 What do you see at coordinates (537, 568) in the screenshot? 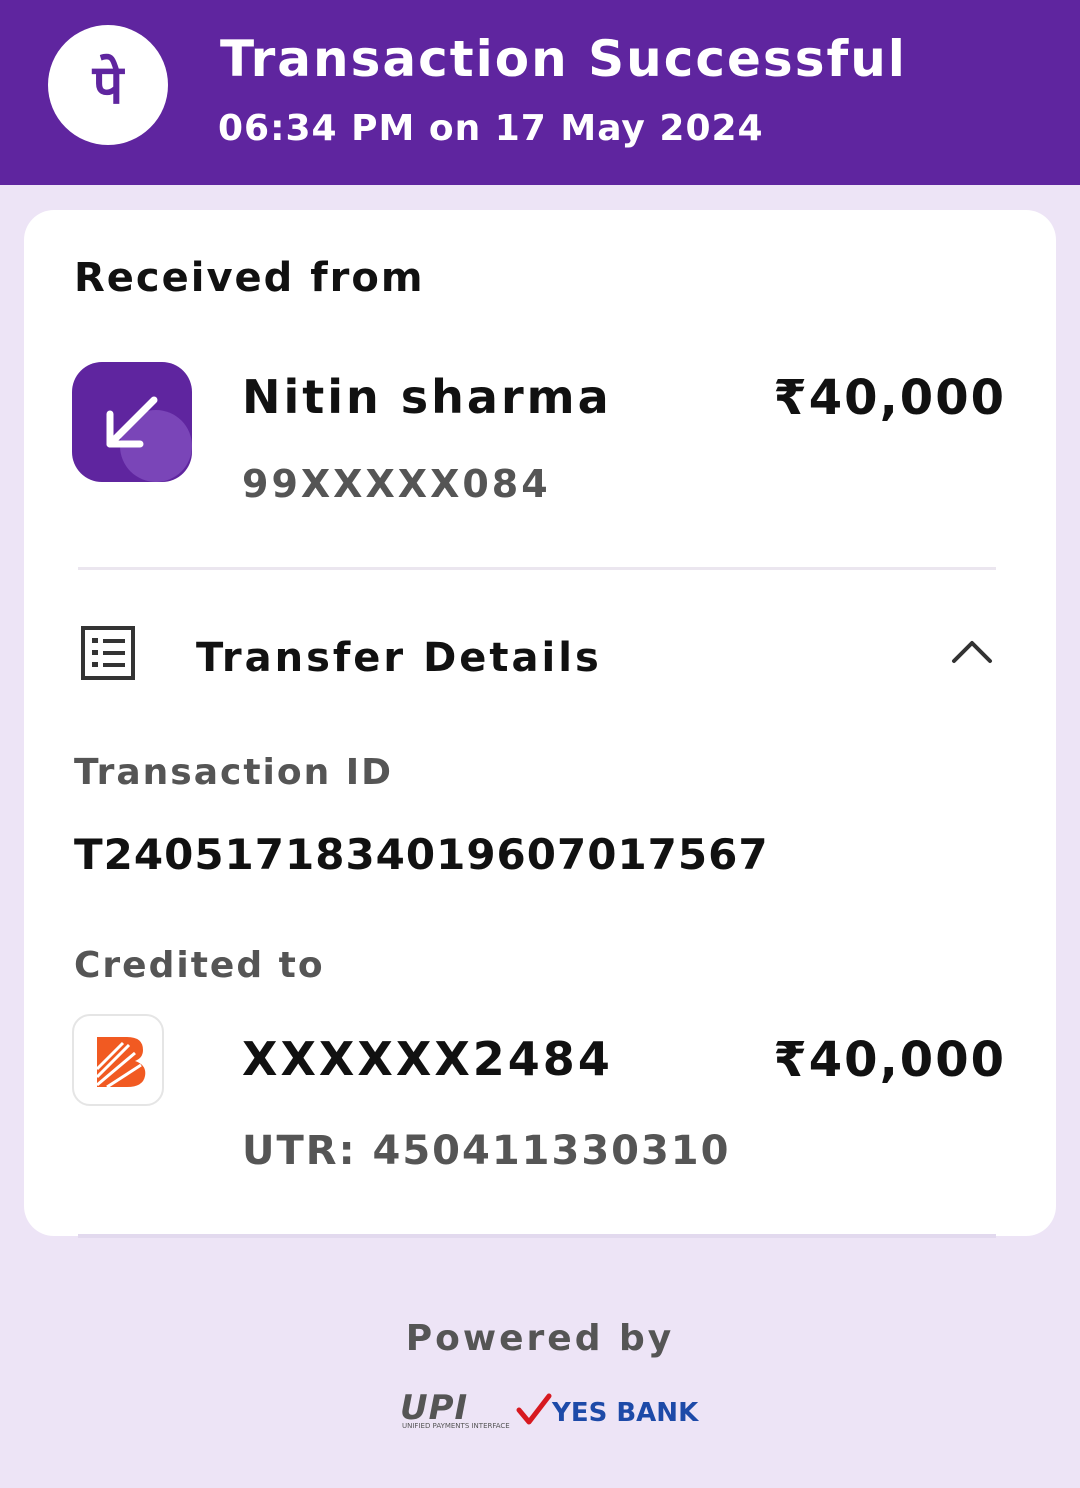
I see `divider` at bounding box center [537, 568].